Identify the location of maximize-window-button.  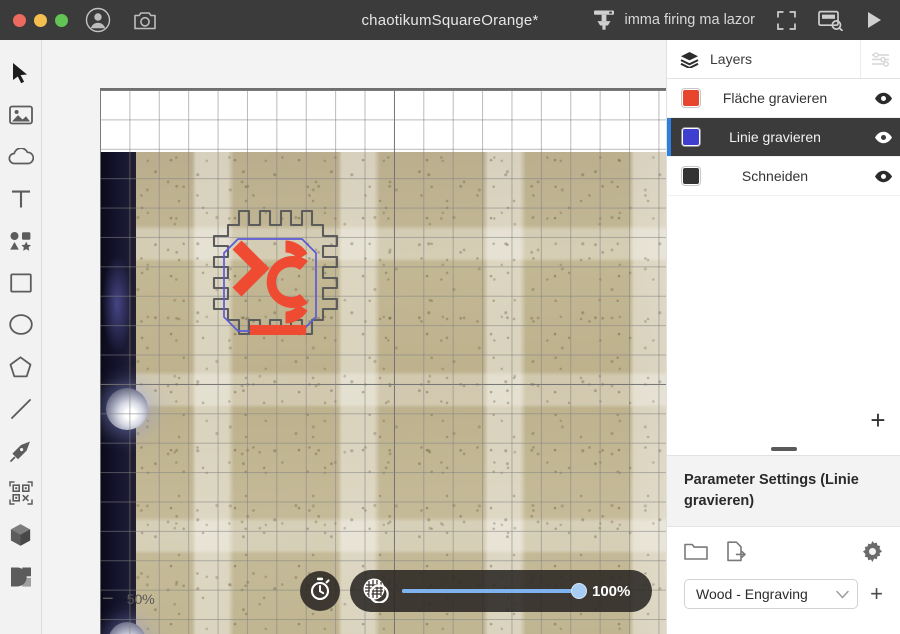
(61, 20).